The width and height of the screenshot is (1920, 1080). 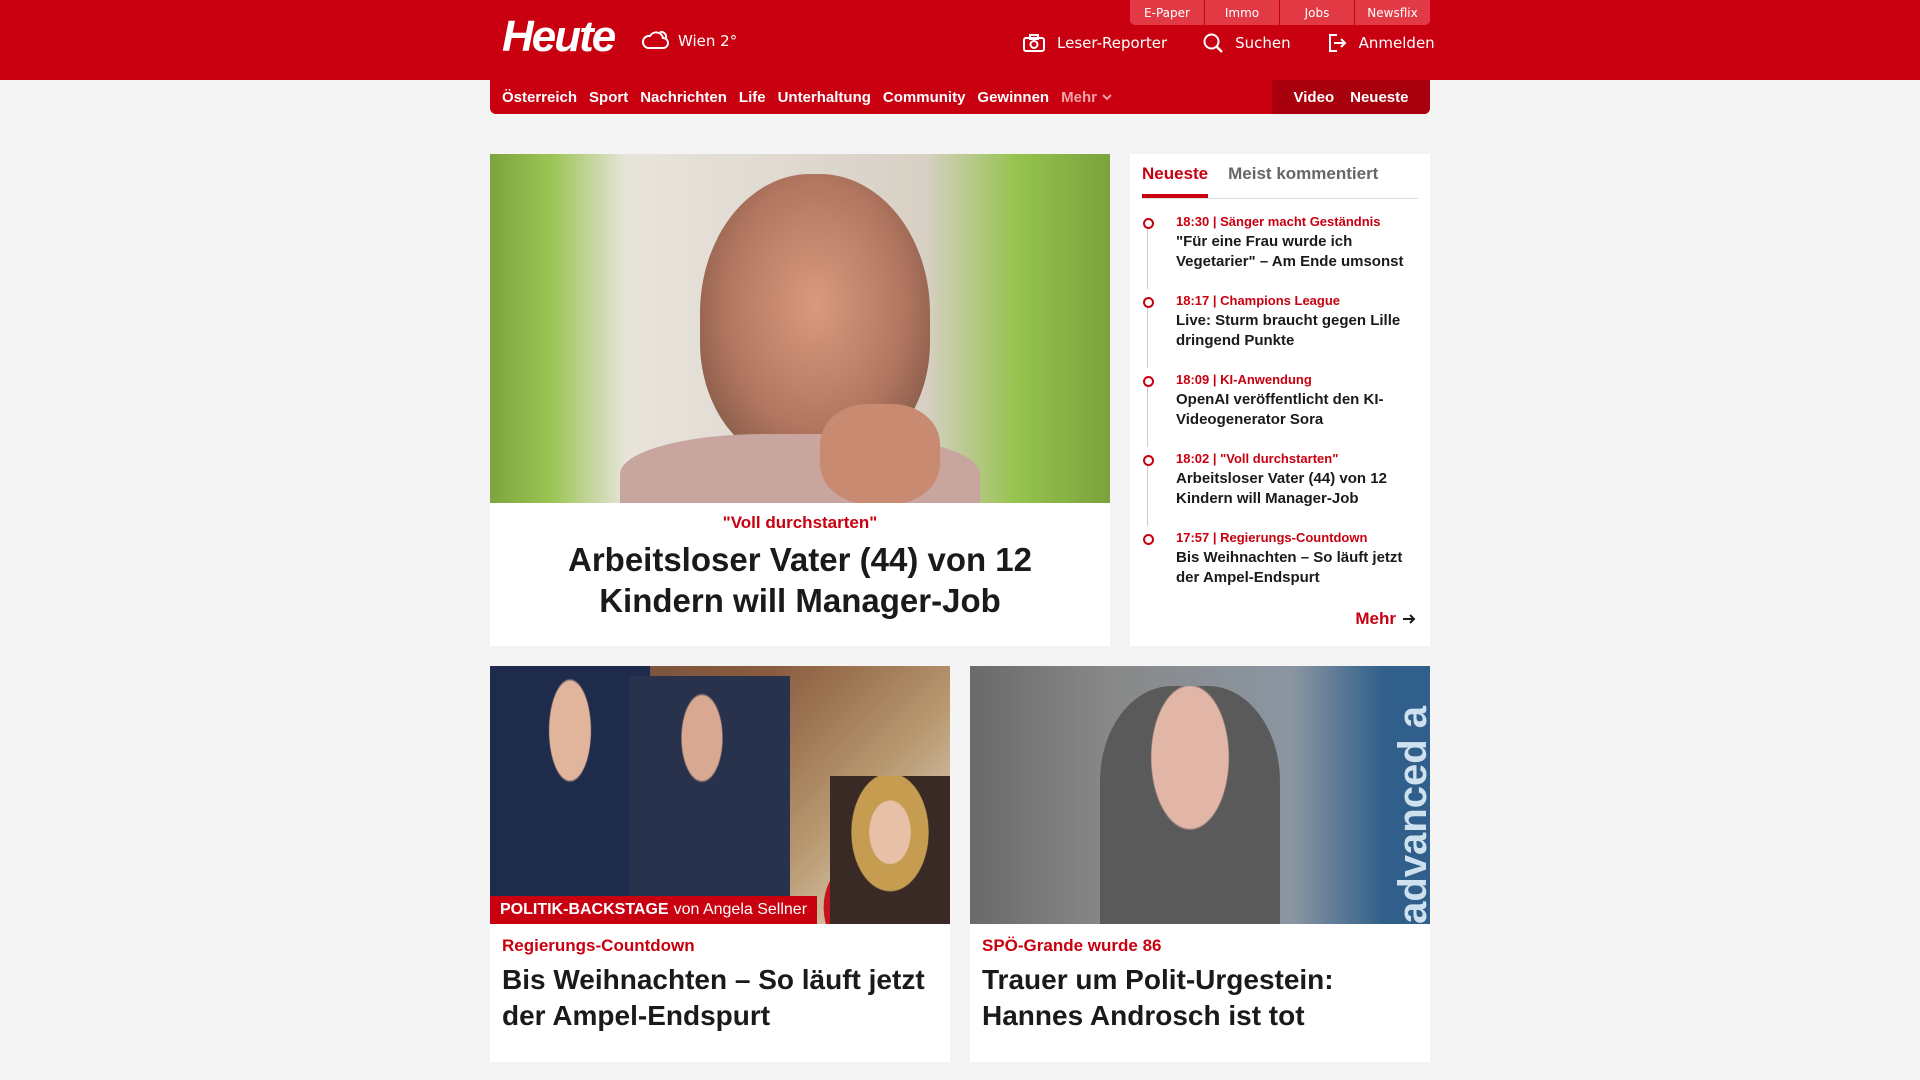 What do you see at coordinates (800, 522) in the screenshot?
I see `hero-kicker: "Voll durchstarten"` at bounding box center [800, 522].